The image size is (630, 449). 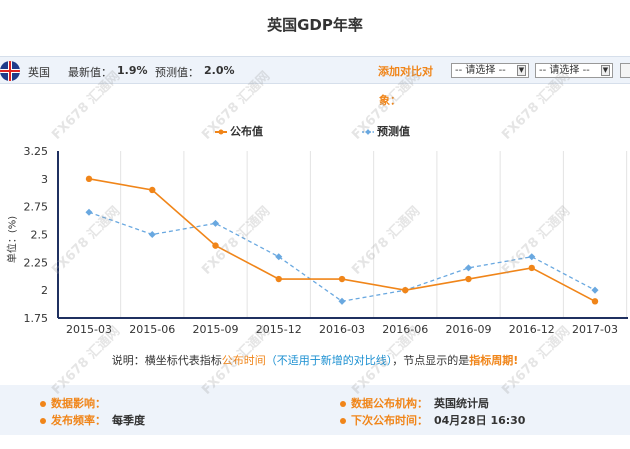 What do you see at coordinates (516, 360) in the screenshot?
I see `note-part-6: !` at bounding box center [516, 360].